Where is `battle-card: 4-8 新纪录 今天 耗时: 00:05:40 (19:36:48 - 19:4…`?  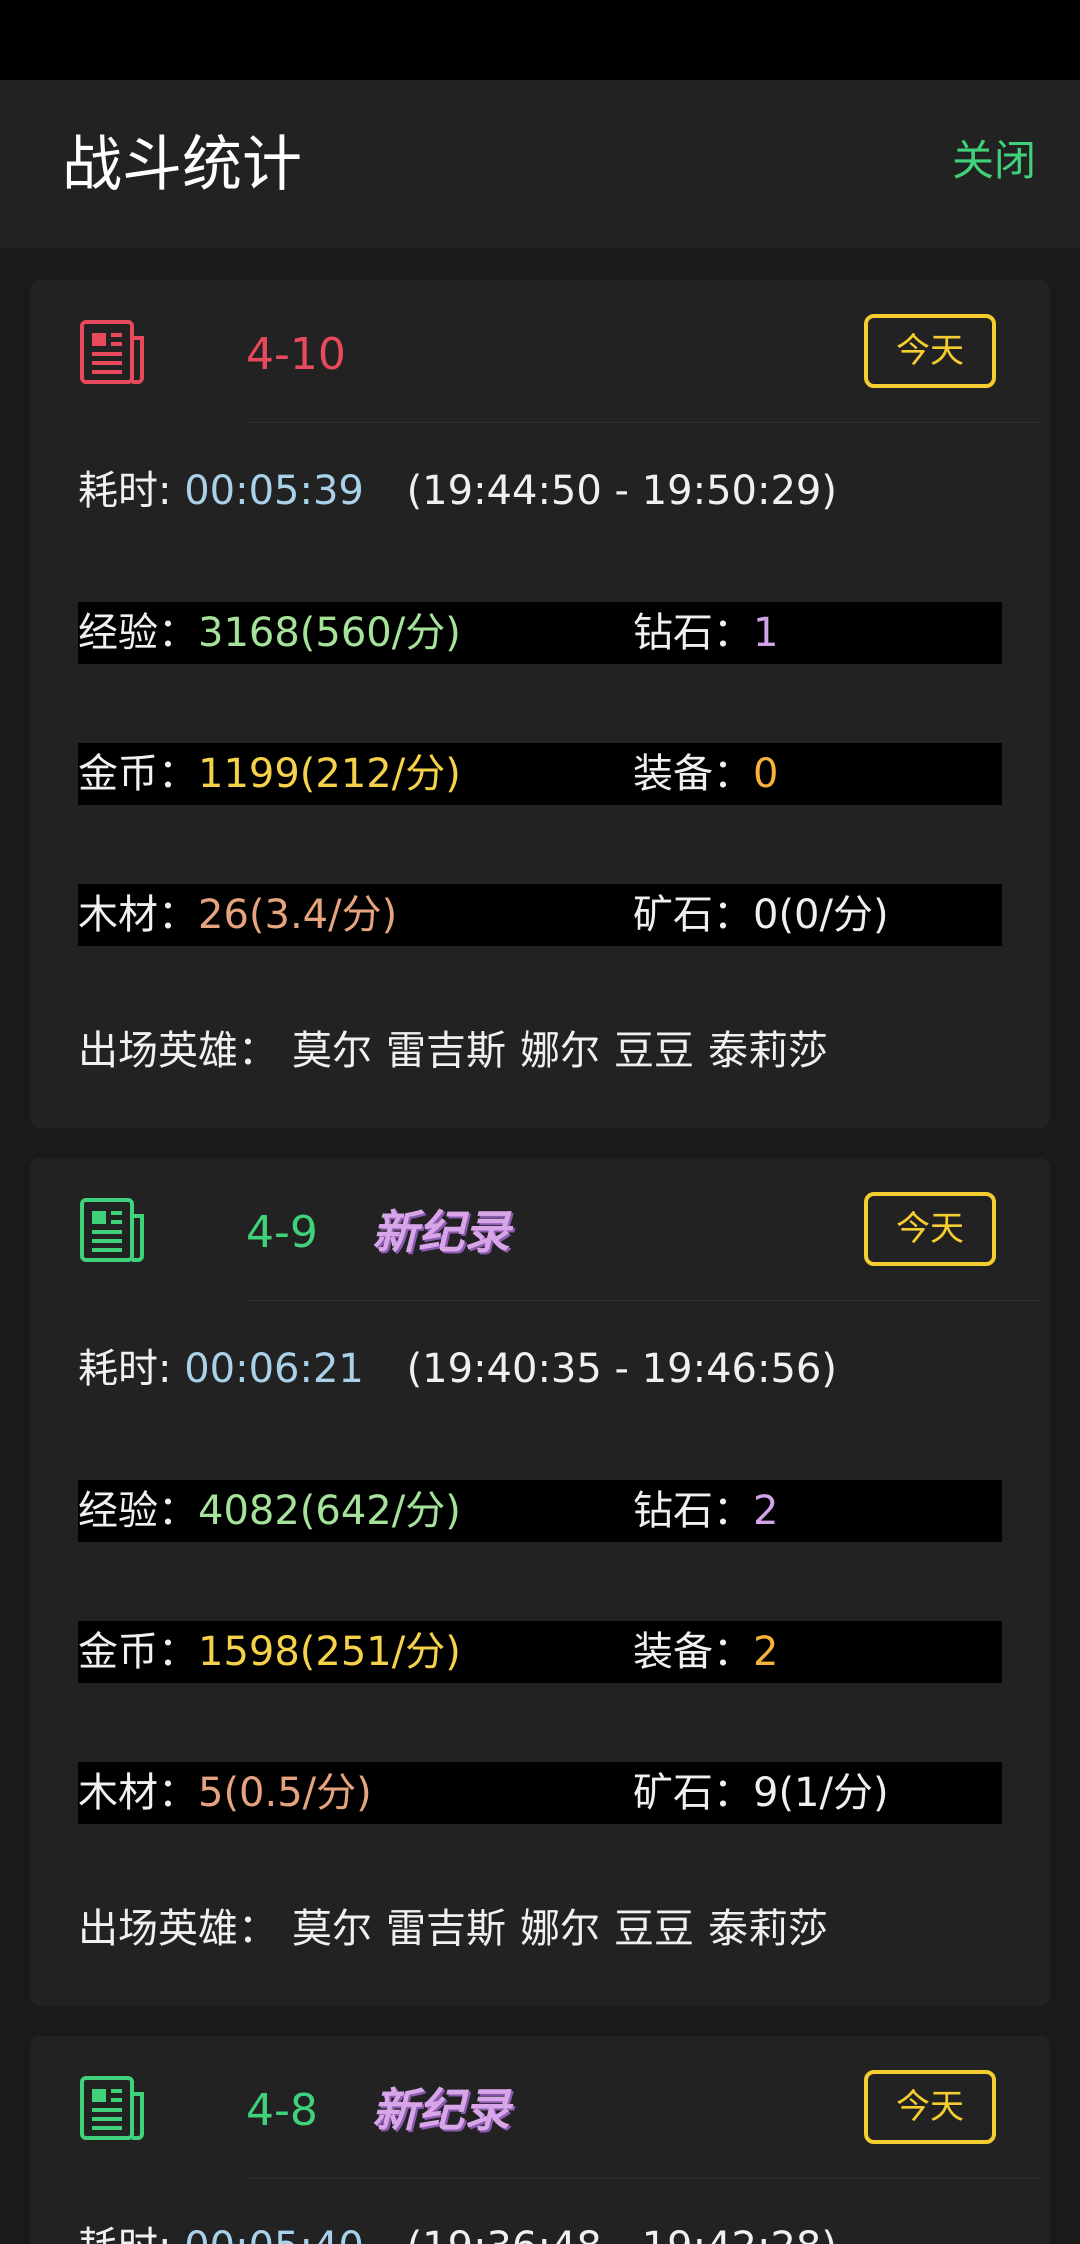 battle-card: 4-8 新纪录 今天 耗时: 00:05:40 (19:36:48 - 19:4… is located at coordinates (540, 2140).